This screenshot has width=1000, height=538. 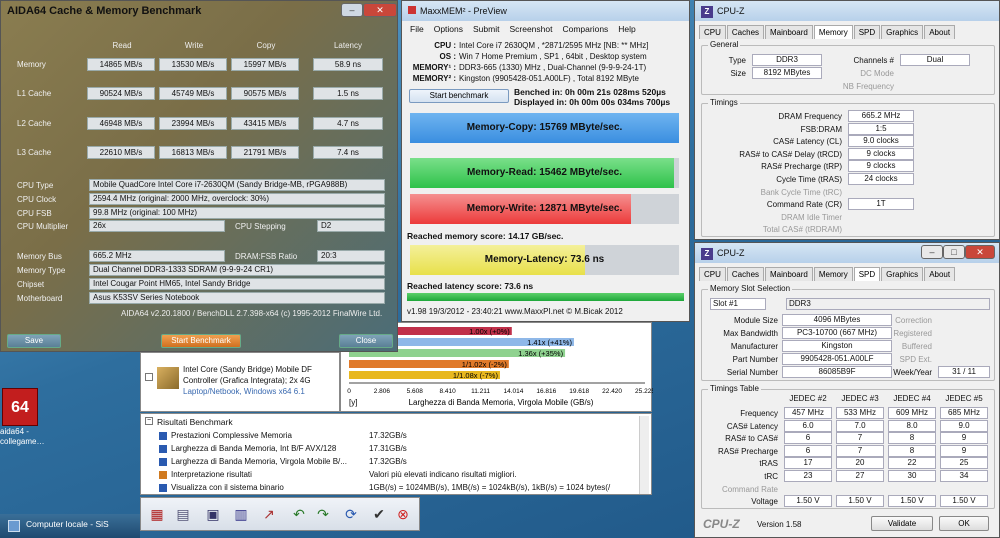 I want to click on result-label: Visualizza con il sistema binario, so click(x=227, y=487).